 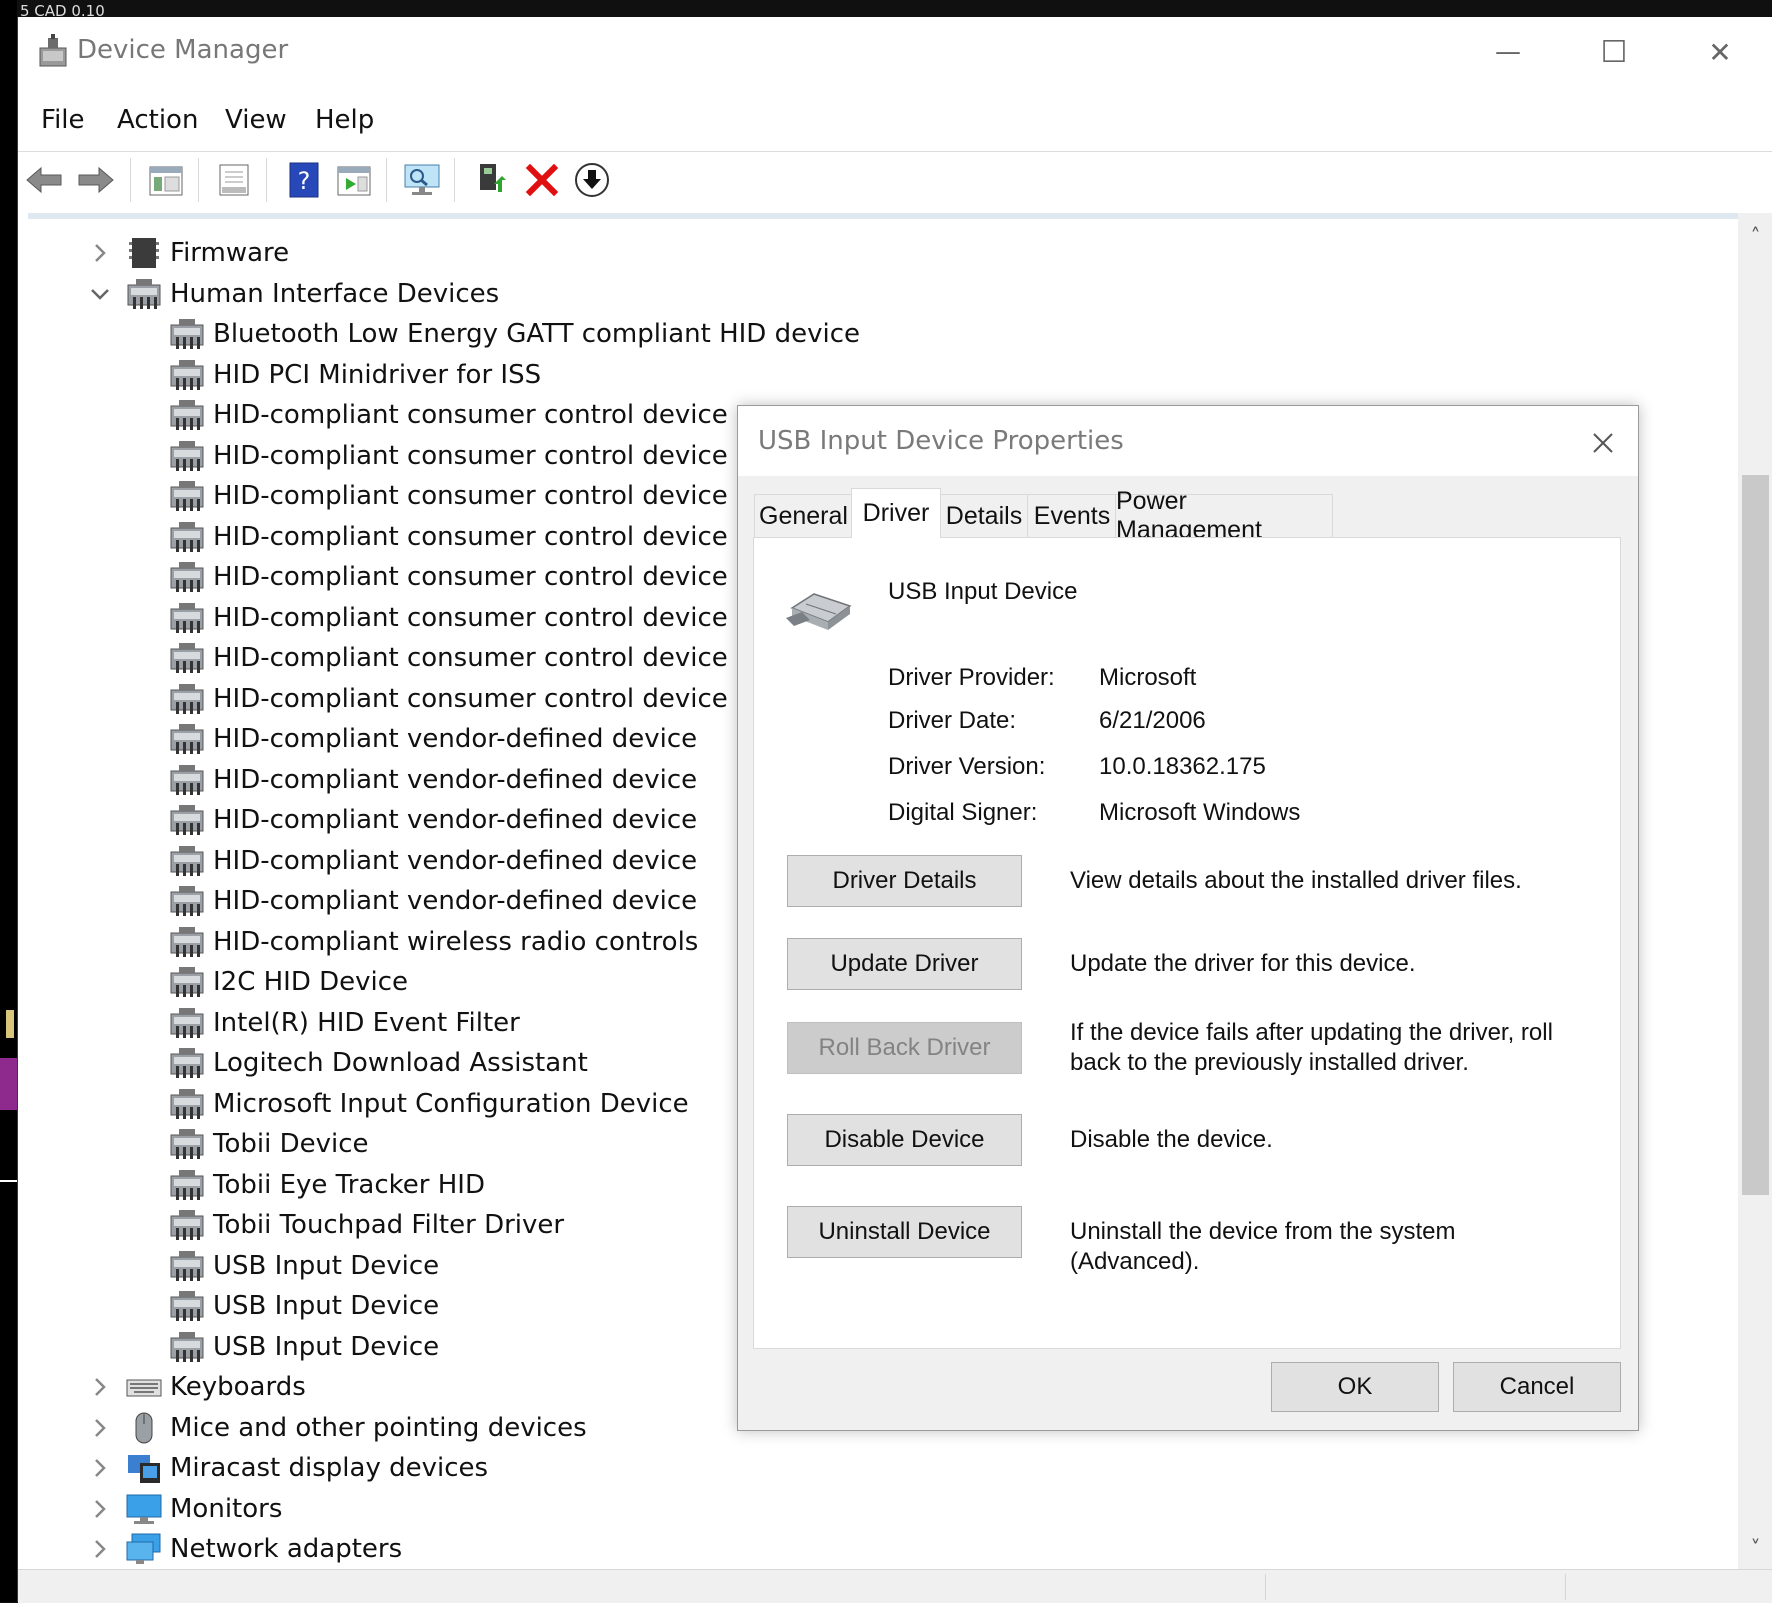 I want to click on scroll-up-button: ˄, so click(x=1755, y=236).